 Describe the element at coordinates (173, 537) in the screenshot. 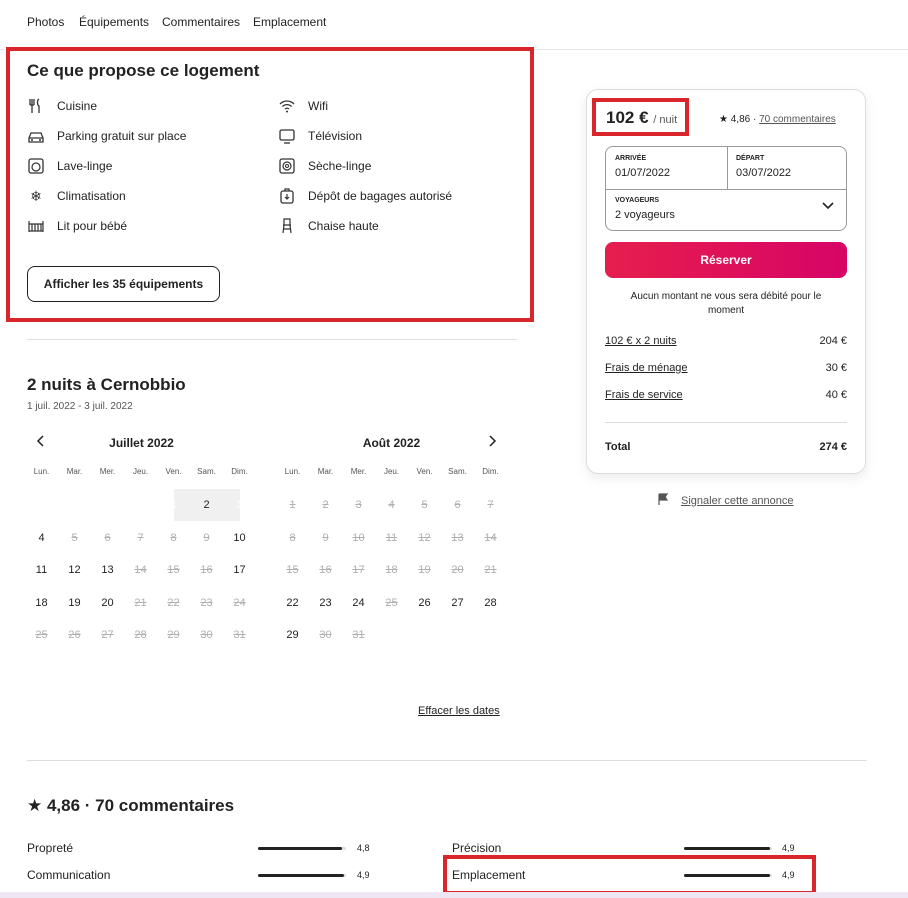

I see `calendar-day: 8` at that location.